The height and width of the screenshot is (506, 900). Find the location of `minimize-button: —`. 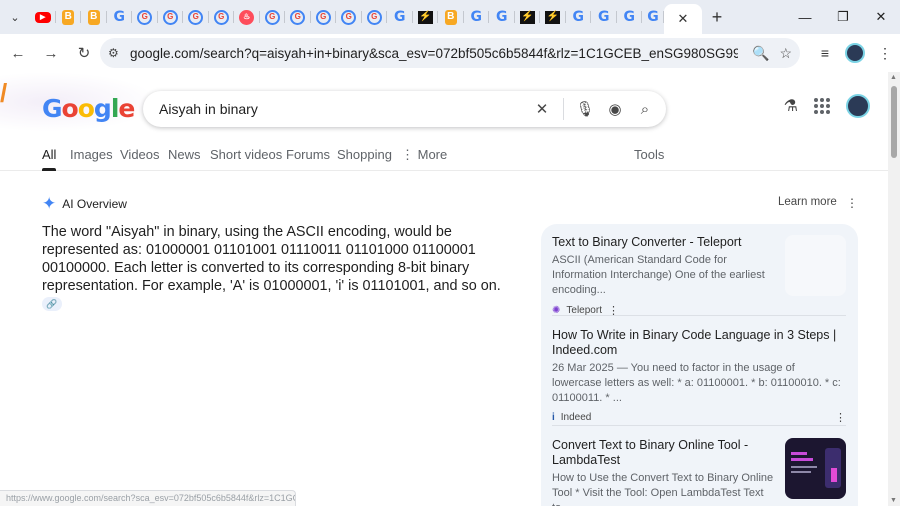

minimize-button: — is located at coordinates (805, 17).